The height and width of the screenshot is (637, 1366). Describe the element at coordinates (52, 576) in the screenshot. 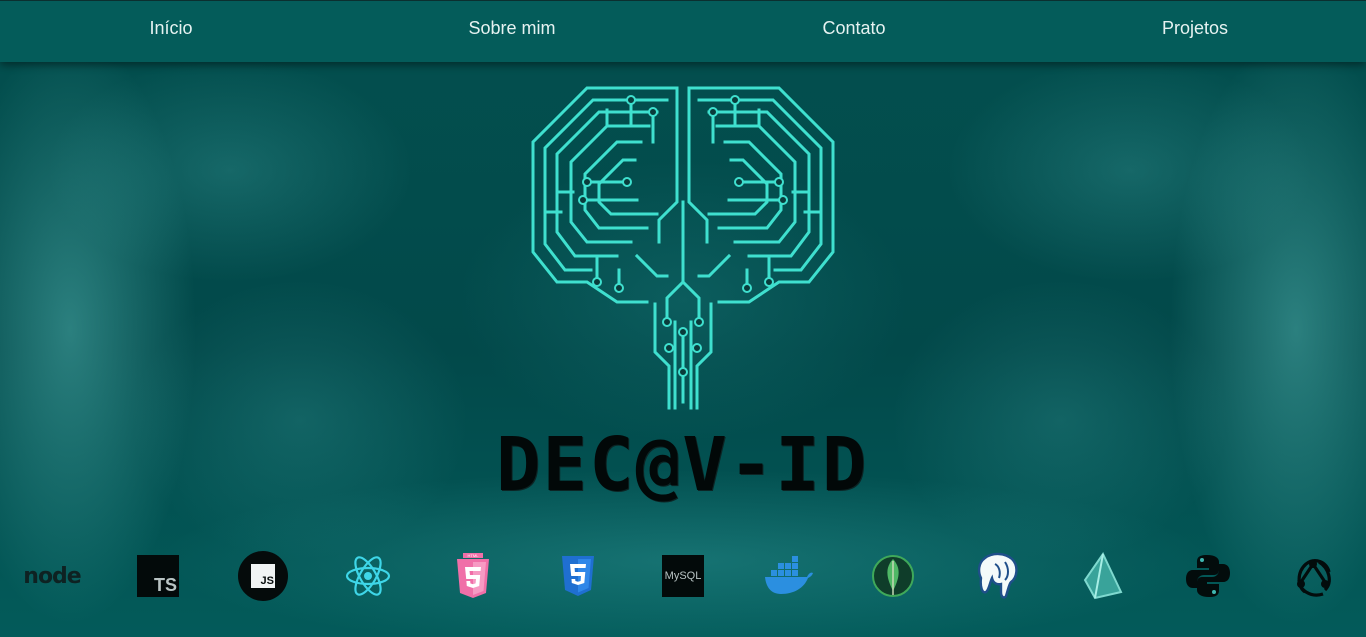

I see `nodejs-icon: node` at that location.